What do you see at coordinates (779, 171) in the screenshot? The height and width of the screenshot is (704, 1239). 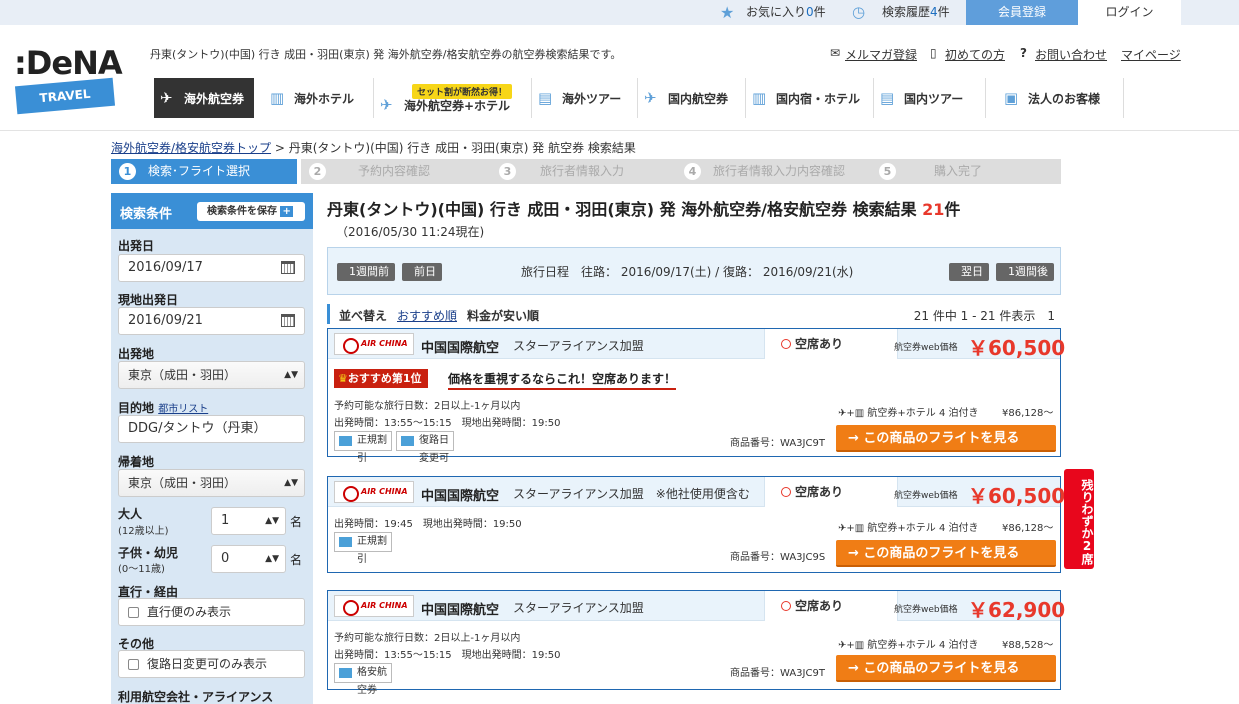 I see `step-label: 旅行者情報入力内容確認` at bounding box center [779, 171].